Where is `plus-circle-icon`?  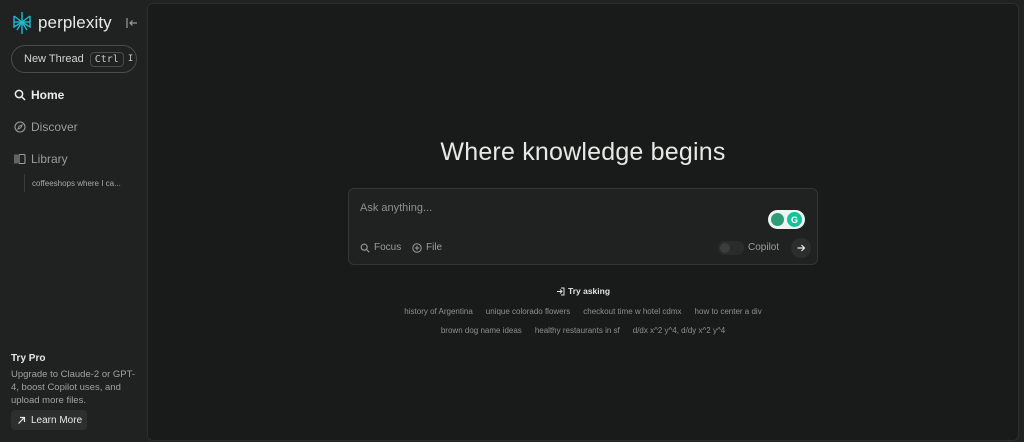 plus-circle-icon is located at coordinates (417, 247).